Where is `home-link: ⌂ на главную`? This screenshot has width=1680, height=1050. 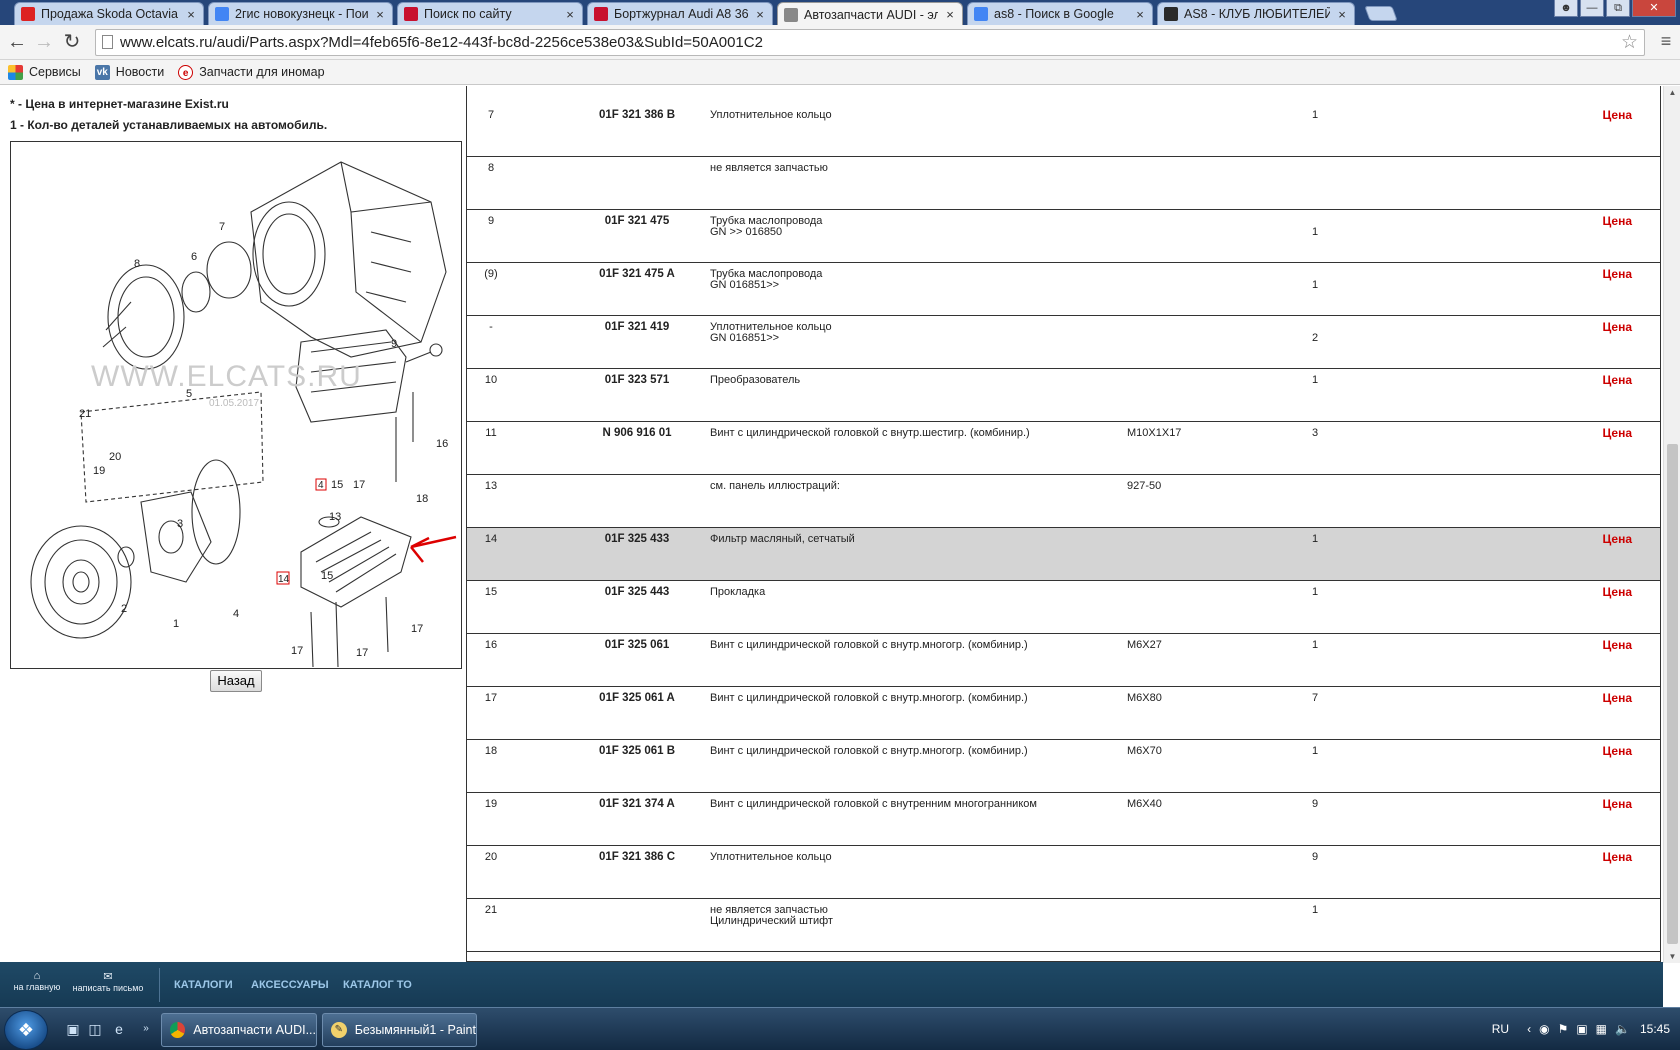
home-link: ⌂ на главную is located at coordinates (37, 981).